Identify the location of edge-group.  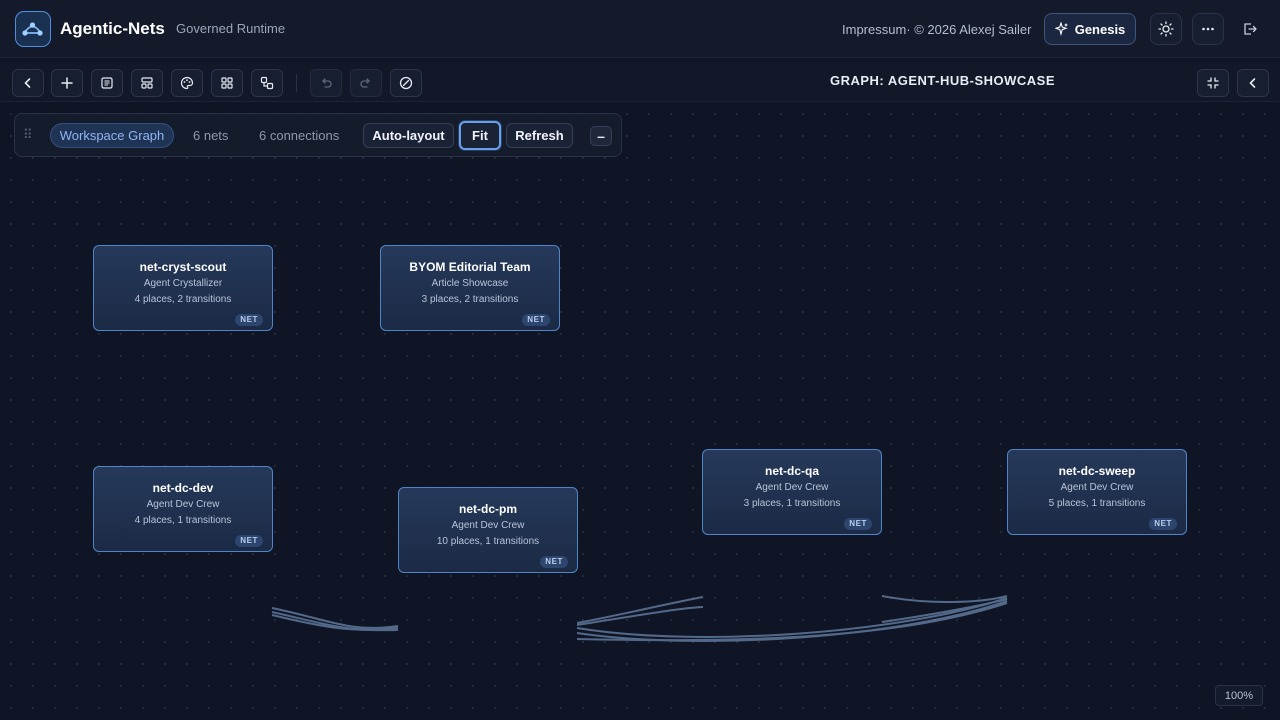
(639, 618).